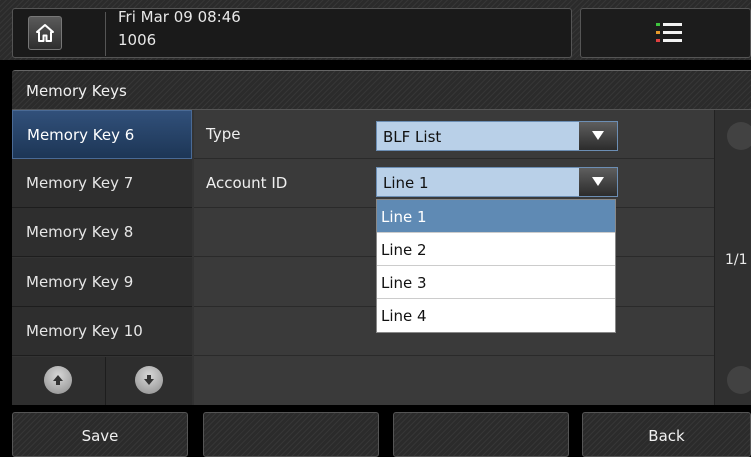 The image size is (751, 457). I want to click on dropdown-option: Line 2, so click(496, 249).